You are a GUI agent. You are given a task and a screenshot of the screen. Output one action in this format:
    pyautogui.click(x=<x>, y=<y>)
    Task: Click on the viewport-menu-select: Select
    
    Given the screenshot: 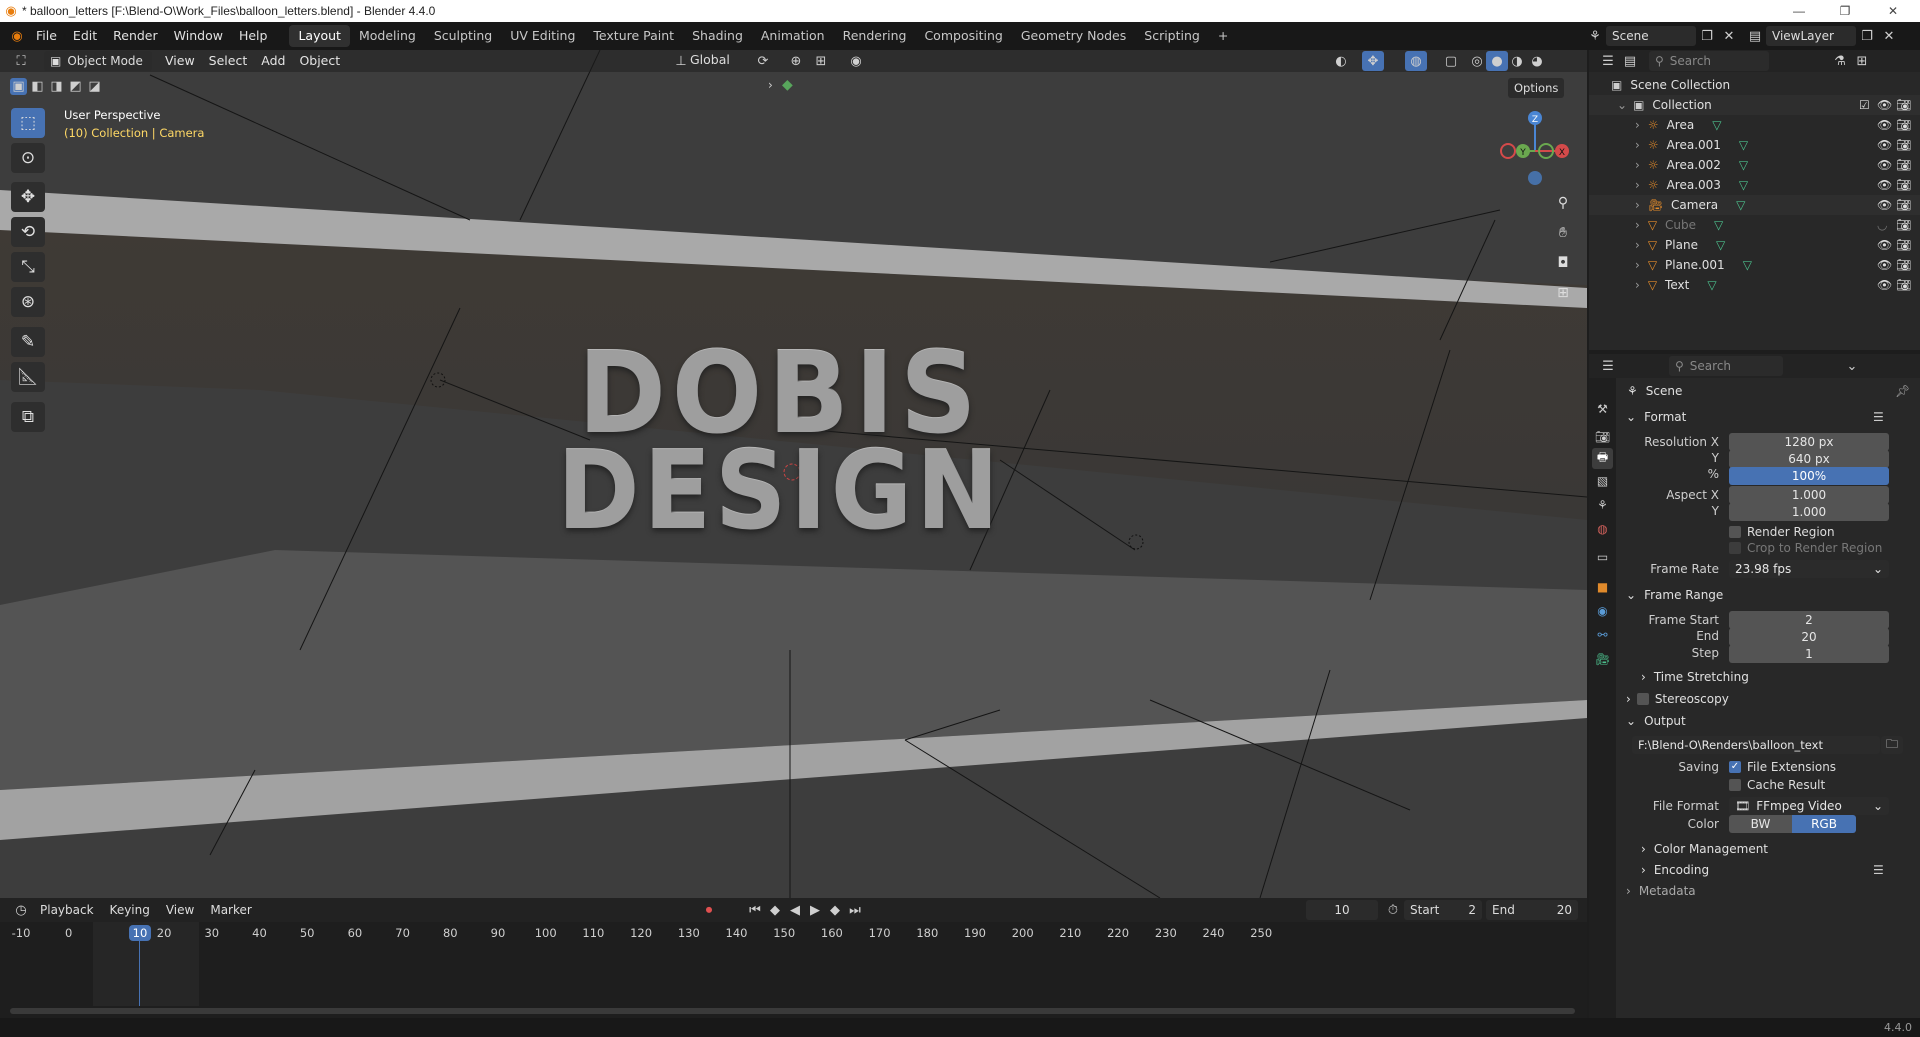 What is the action you would take?
    pyautogui.click(x=228, y=61)
    